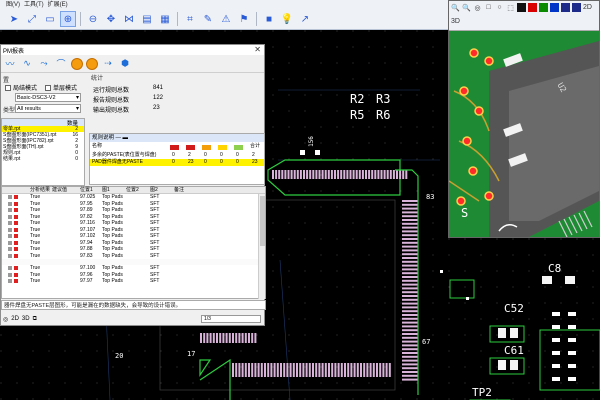 This screenshot has height=400, width=600. Describe the element at coordinates (226, 19) in the screenshot. I see `drc-icon: ⚠` at that location.